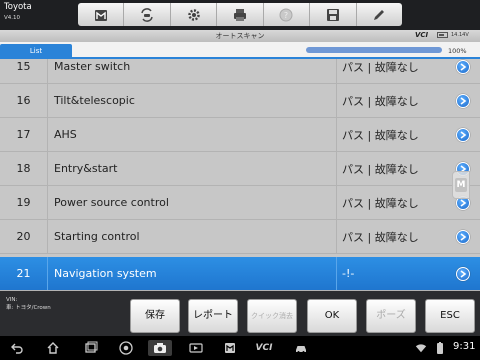  I want to click on system-status: -!-, so click(391, 273).